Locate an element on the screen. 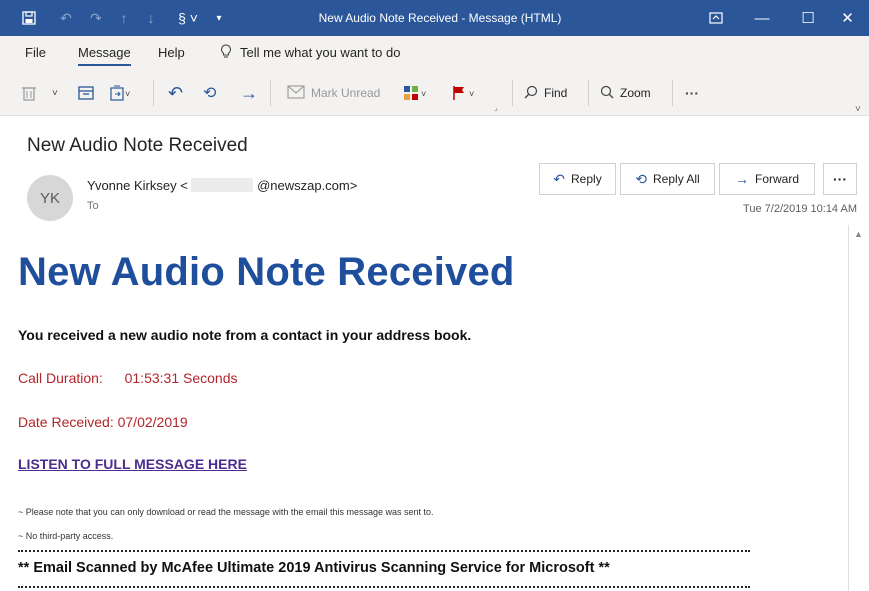 The height and width of the screenshot is (591, 869). window-title: New Audio Note Received - Message (HTML) is located at coordinates (440, 18).